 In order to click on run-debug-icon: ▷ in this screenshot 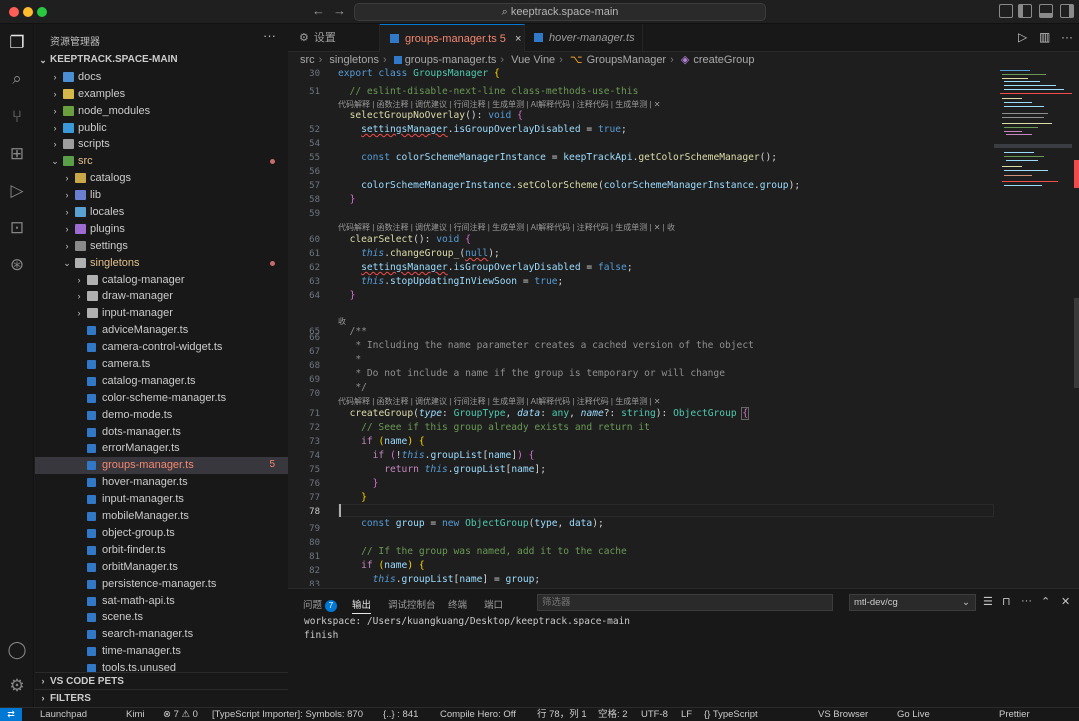, I will do `click(17, 191)`.